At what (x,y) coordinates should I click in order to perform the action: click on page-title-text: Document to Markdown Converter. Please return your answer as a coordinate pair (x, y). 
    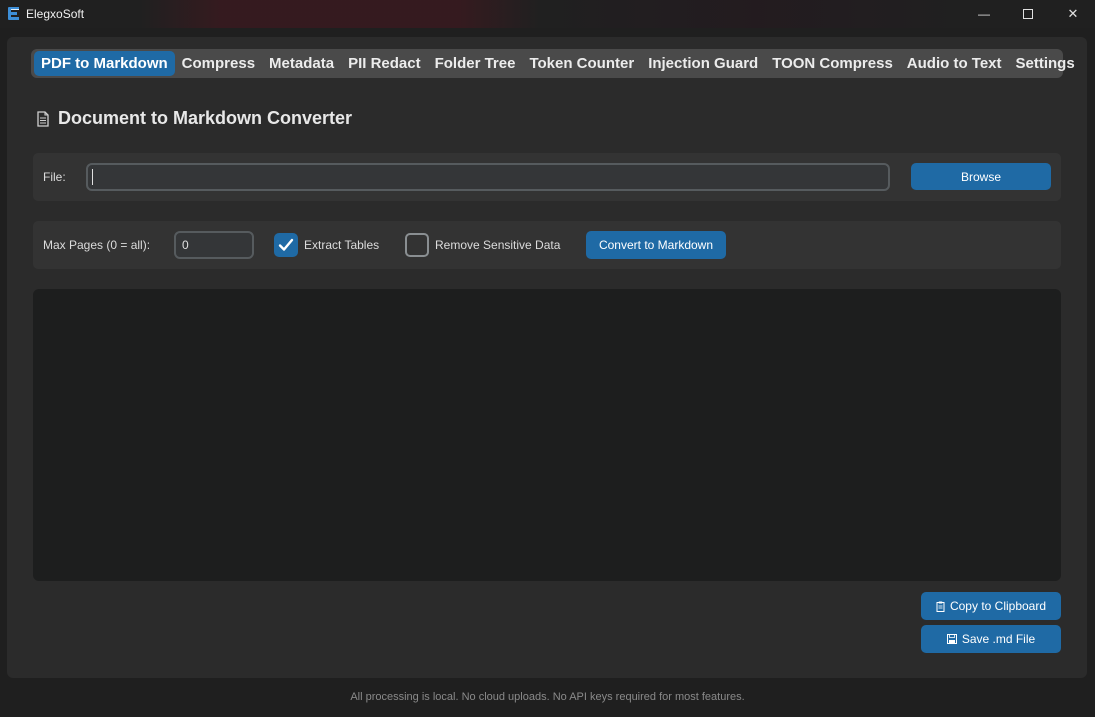
    Looking at the image, I should click on (205, 118).